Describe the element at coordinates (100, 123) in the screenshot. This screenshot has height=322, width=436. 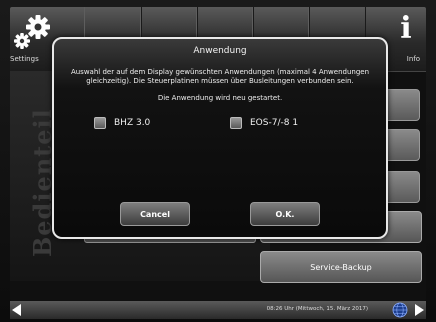
I see `checkbox-bhz` at that location.